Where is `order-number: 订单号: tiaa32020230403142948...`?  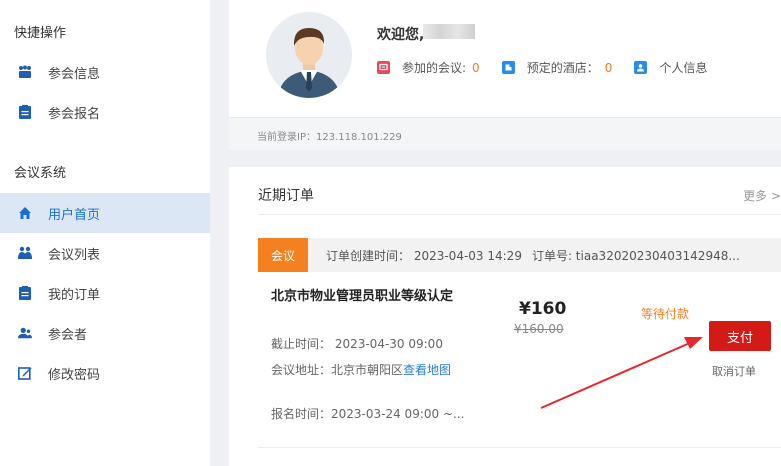 order-number: 订单号: tiaa32020230403142948... is located at coordinates (635, 255).